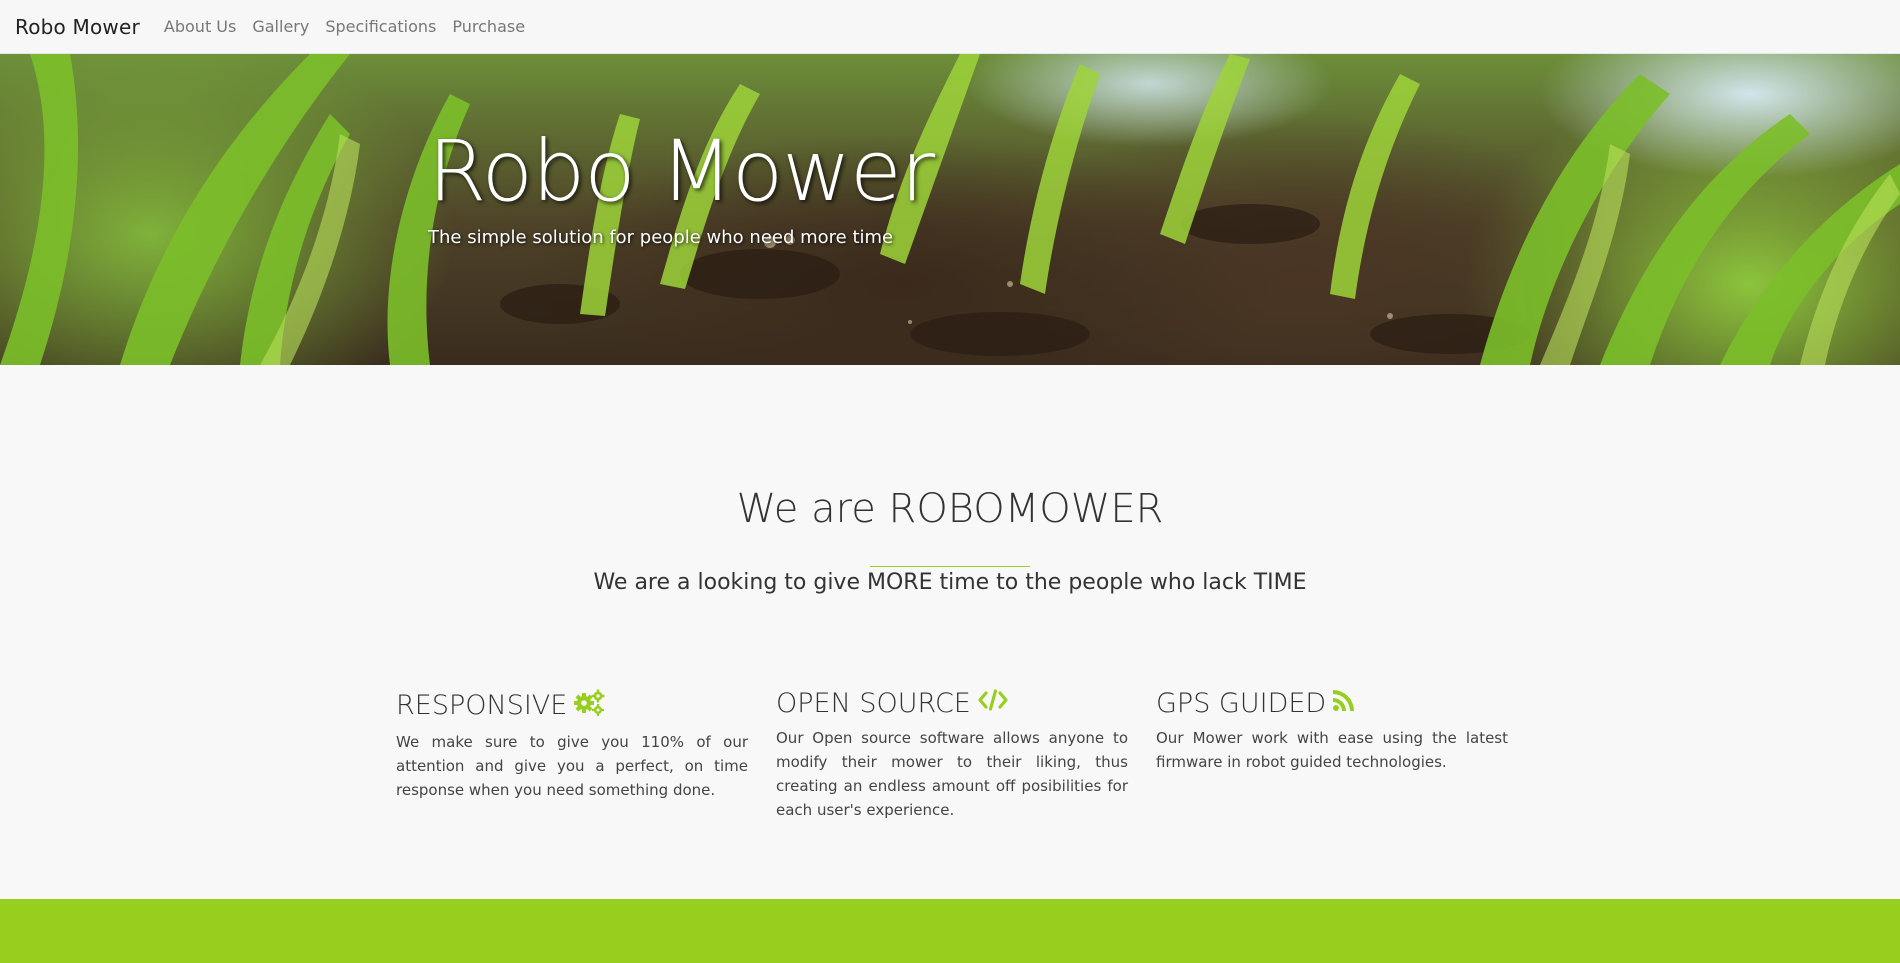  What do you see at coordinates (200, 26) in the screenshot?
I see `nav-link-about-us: About Us` at bounding box center [200, 26].